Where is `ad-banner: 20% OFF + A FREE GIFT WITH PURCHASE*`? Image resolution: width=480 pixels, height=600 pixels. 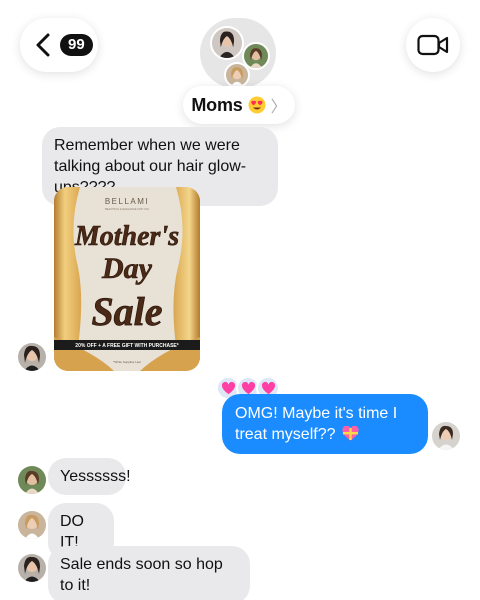
ad-banner: 20% OFF + A FREE GIFT WITH PURCHASE* is located at coordinates (126, 346).